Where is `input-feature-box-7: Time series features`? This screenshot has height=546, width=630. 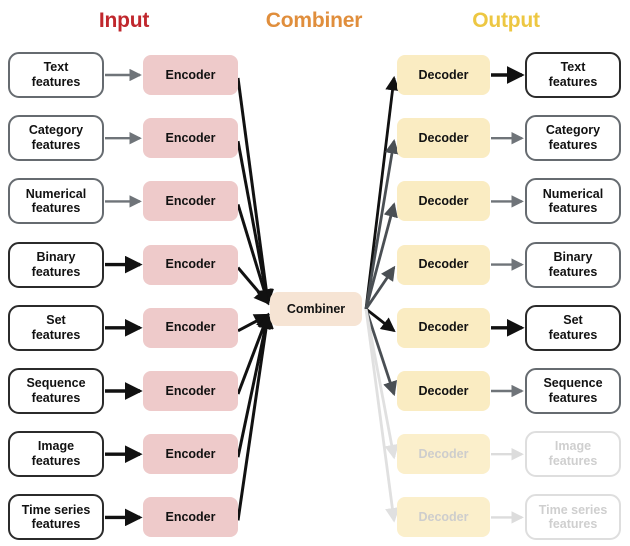 input-feature-box-7: Time series features is located at coordinates (56, 517).